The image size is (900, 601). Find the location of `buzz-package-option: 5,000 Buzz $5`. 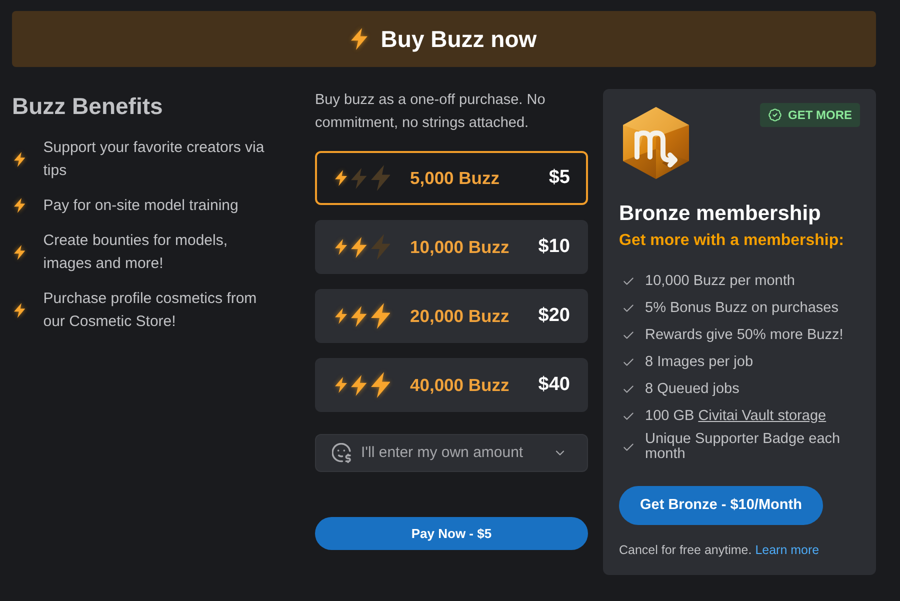

buzz-package-option: 5,000 Buzz $5 is located at coordinates (451, 178).